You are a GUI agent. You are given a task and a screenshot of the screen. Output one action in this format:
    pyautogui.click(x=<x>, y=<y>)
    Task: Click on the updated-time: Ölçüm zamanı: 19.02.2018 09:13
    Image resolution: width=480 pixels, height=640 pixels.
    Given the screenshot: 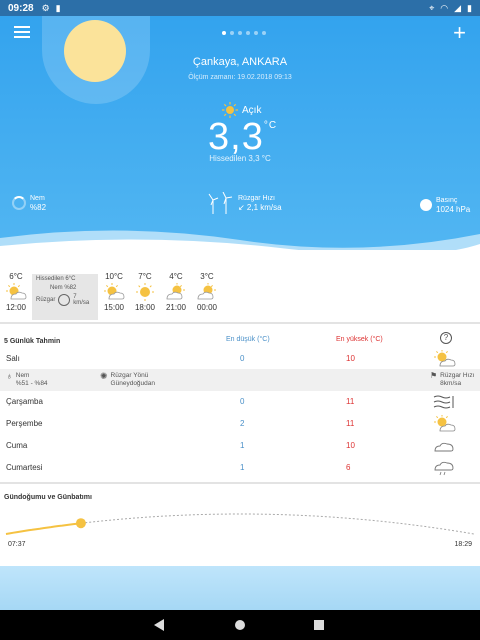 What is the action you would take?
    pyautogui.click(x=240, y=77)
    